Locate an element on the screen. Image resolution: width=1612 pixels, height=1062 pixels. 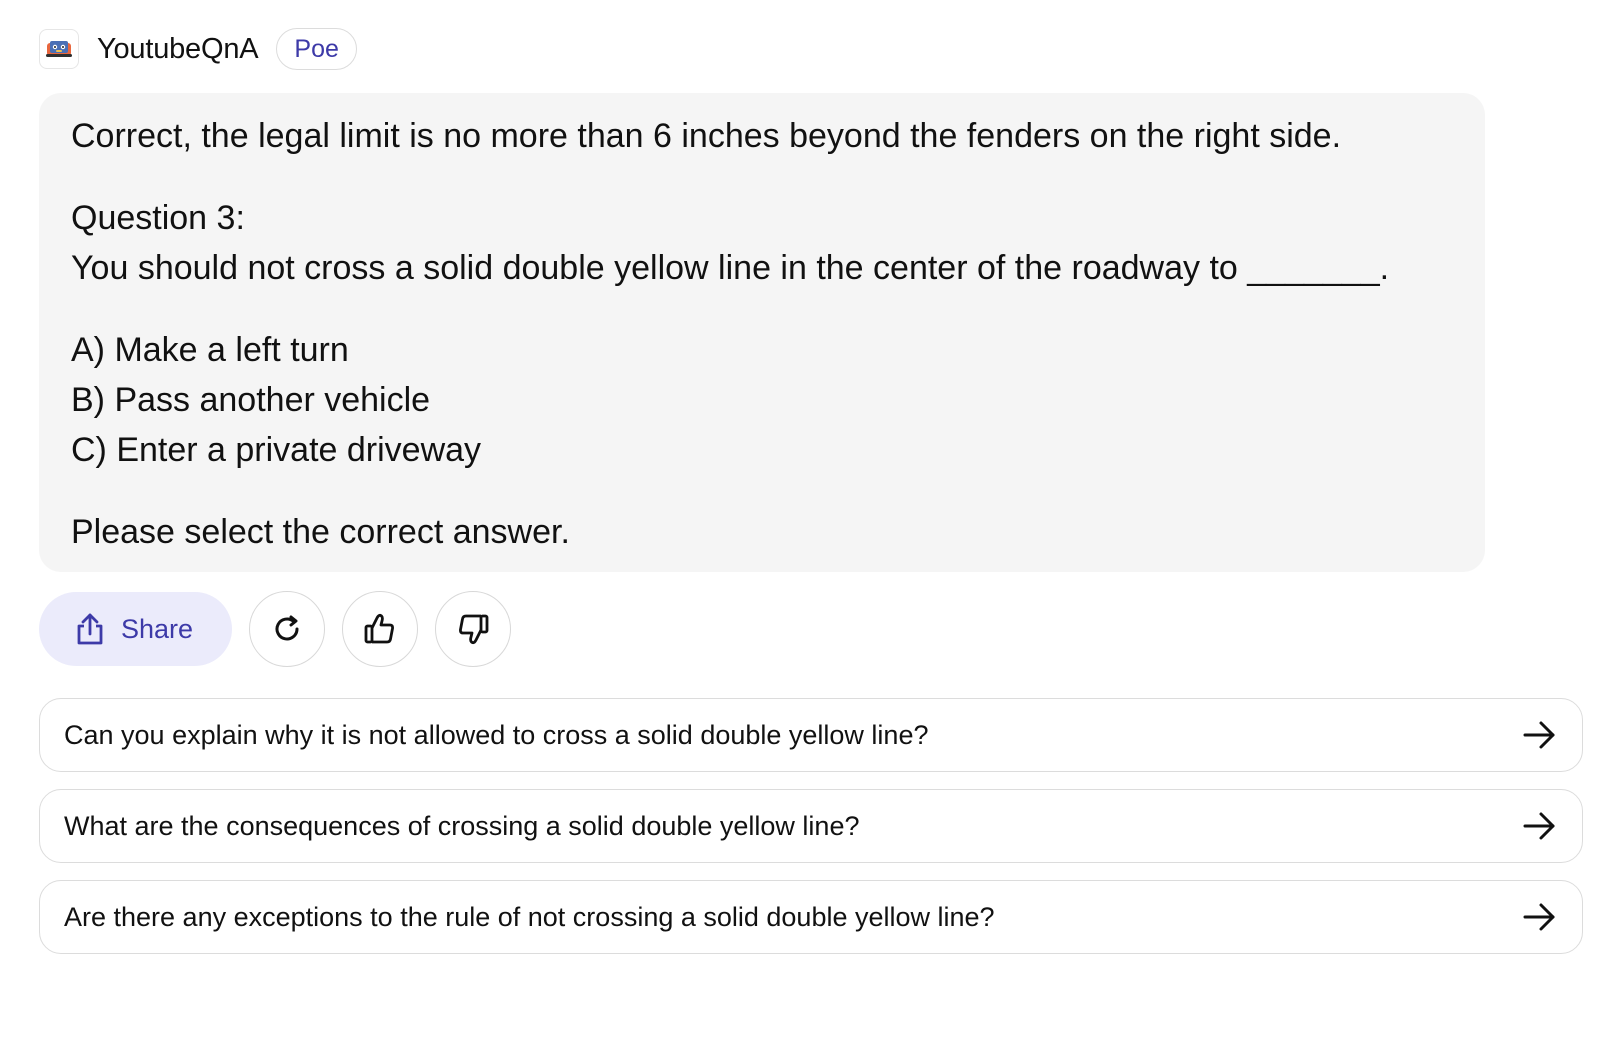
thumbs-down-icon is located at coordinates (474, 629).